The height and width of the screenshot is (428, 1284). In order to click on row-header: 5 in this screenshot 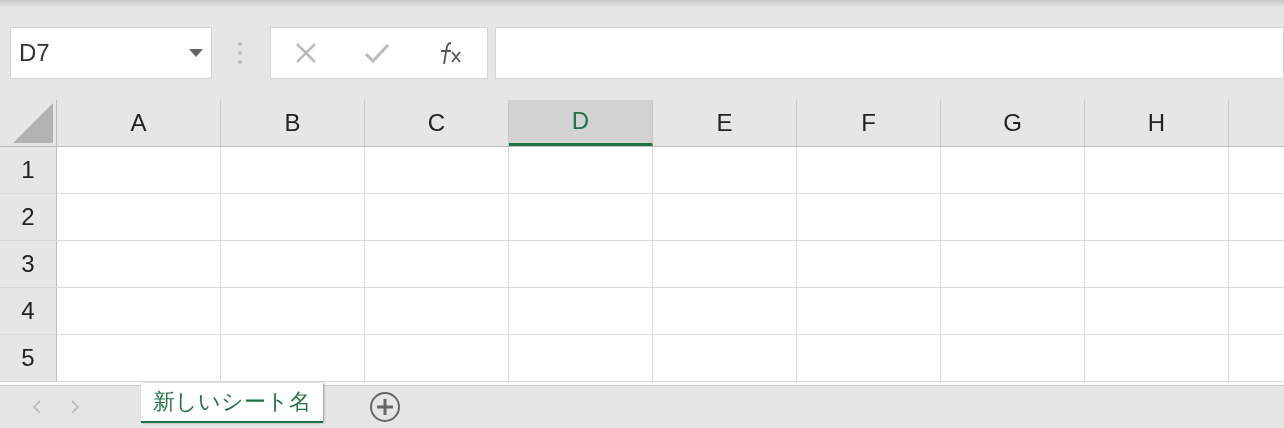, I will do `click(28, 357)`.